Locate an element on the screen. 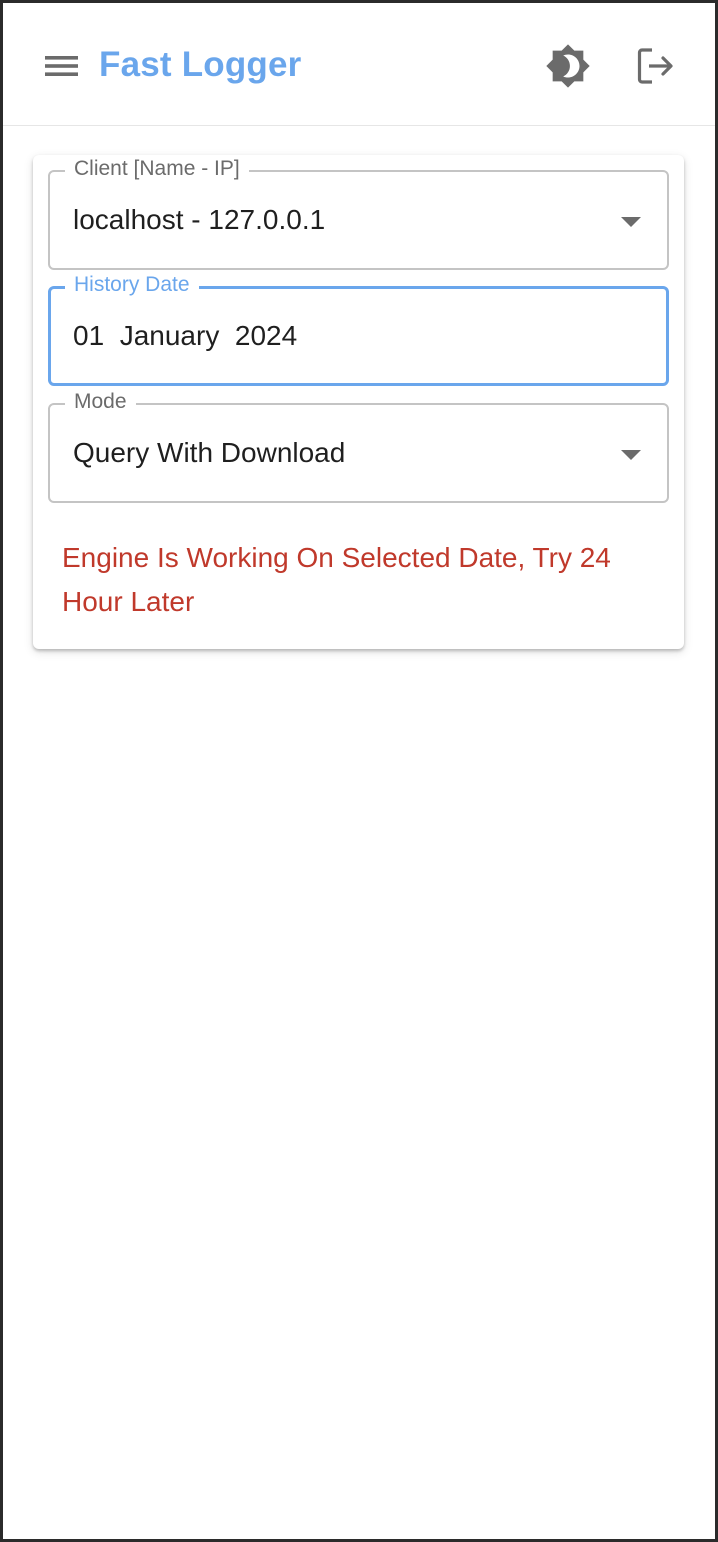  client-select-label: Client [Name - IP] is located at coordinates (157, 169).